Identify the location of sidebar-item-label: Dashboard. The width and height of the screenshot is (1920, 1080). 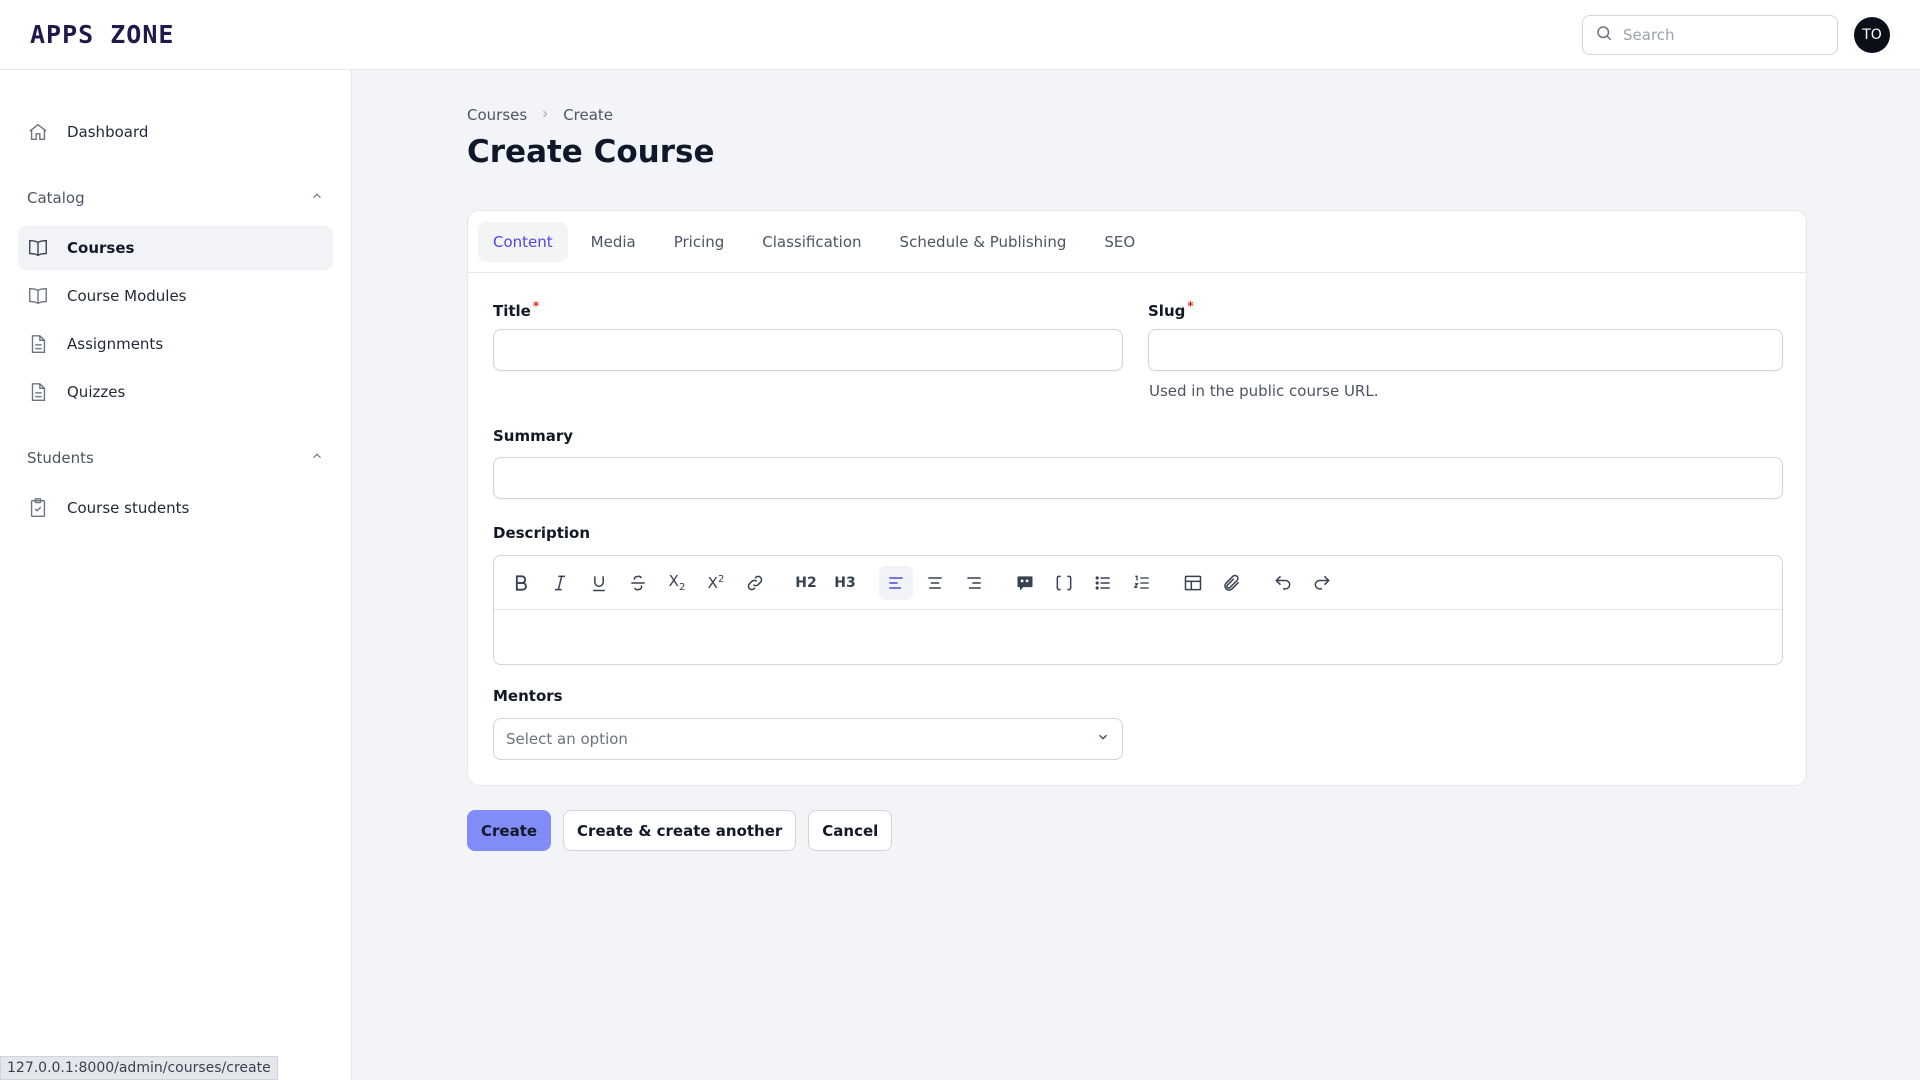
(108, 132).